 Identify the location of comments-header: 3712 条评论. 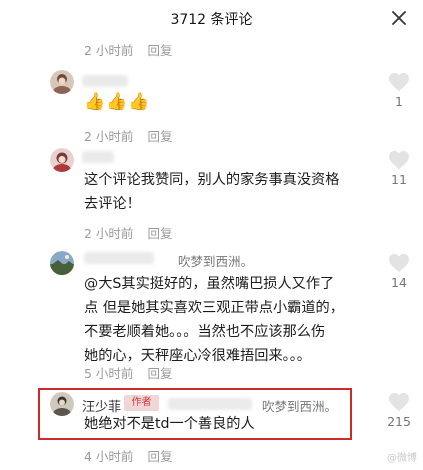
(211, 18).